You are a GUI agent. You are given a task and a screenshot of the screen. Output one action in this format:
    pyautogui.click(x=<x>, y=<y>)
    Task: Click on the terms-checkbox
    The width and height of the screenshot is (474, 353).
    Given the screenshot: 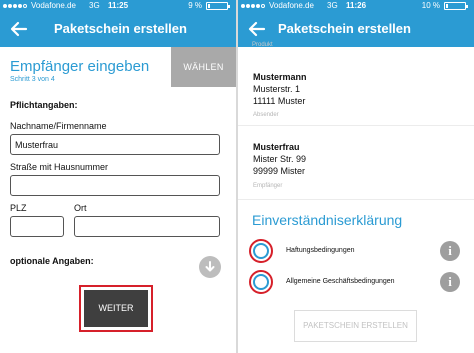 What is the action you would take?
    pyautogui.click(x=261, y=282)
    